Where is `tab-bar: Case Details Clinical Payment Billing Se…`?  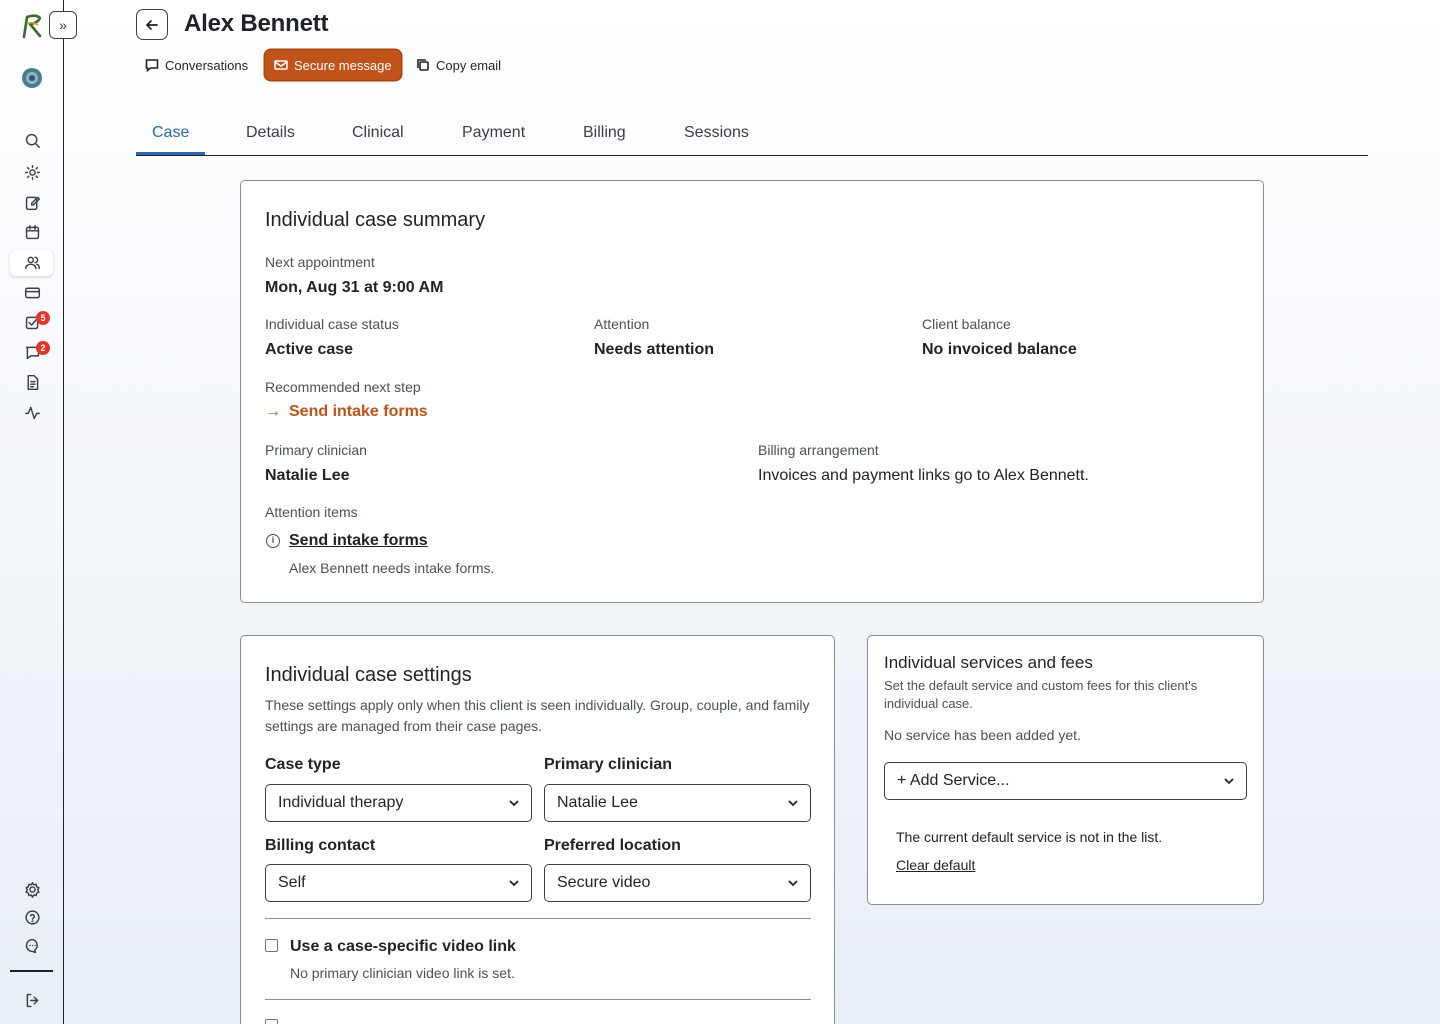
tab-bar: Case Details Clinical Payment Billing Se… is located at coordinates (752, 134).